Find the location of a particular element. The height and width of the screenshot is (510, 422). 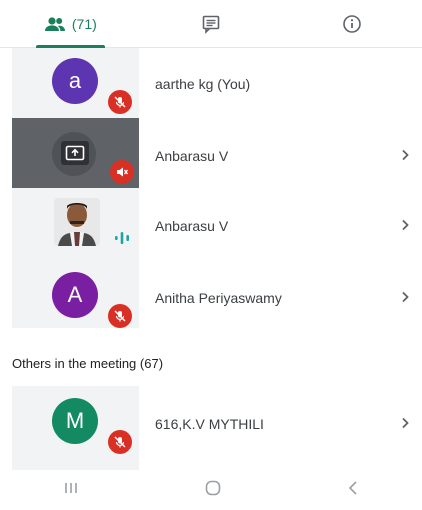

system-nav-bar is located at coordinates (211, 490).